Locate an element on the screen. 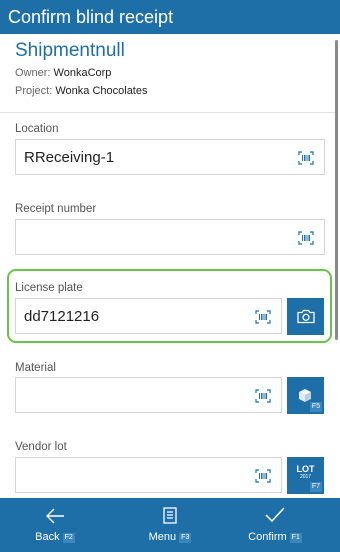  license-plate-input: dd7121216 is located at coordinates (148, 316).